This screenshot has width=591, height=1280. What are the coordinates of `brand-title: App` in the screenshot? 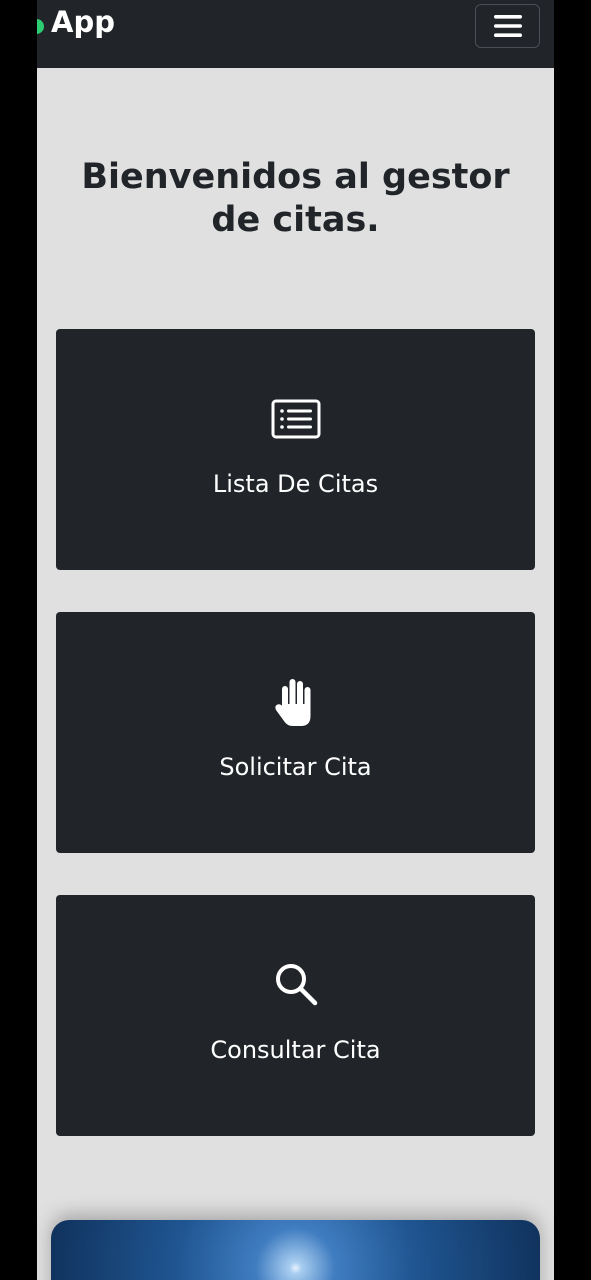 It's located at (83, 22).